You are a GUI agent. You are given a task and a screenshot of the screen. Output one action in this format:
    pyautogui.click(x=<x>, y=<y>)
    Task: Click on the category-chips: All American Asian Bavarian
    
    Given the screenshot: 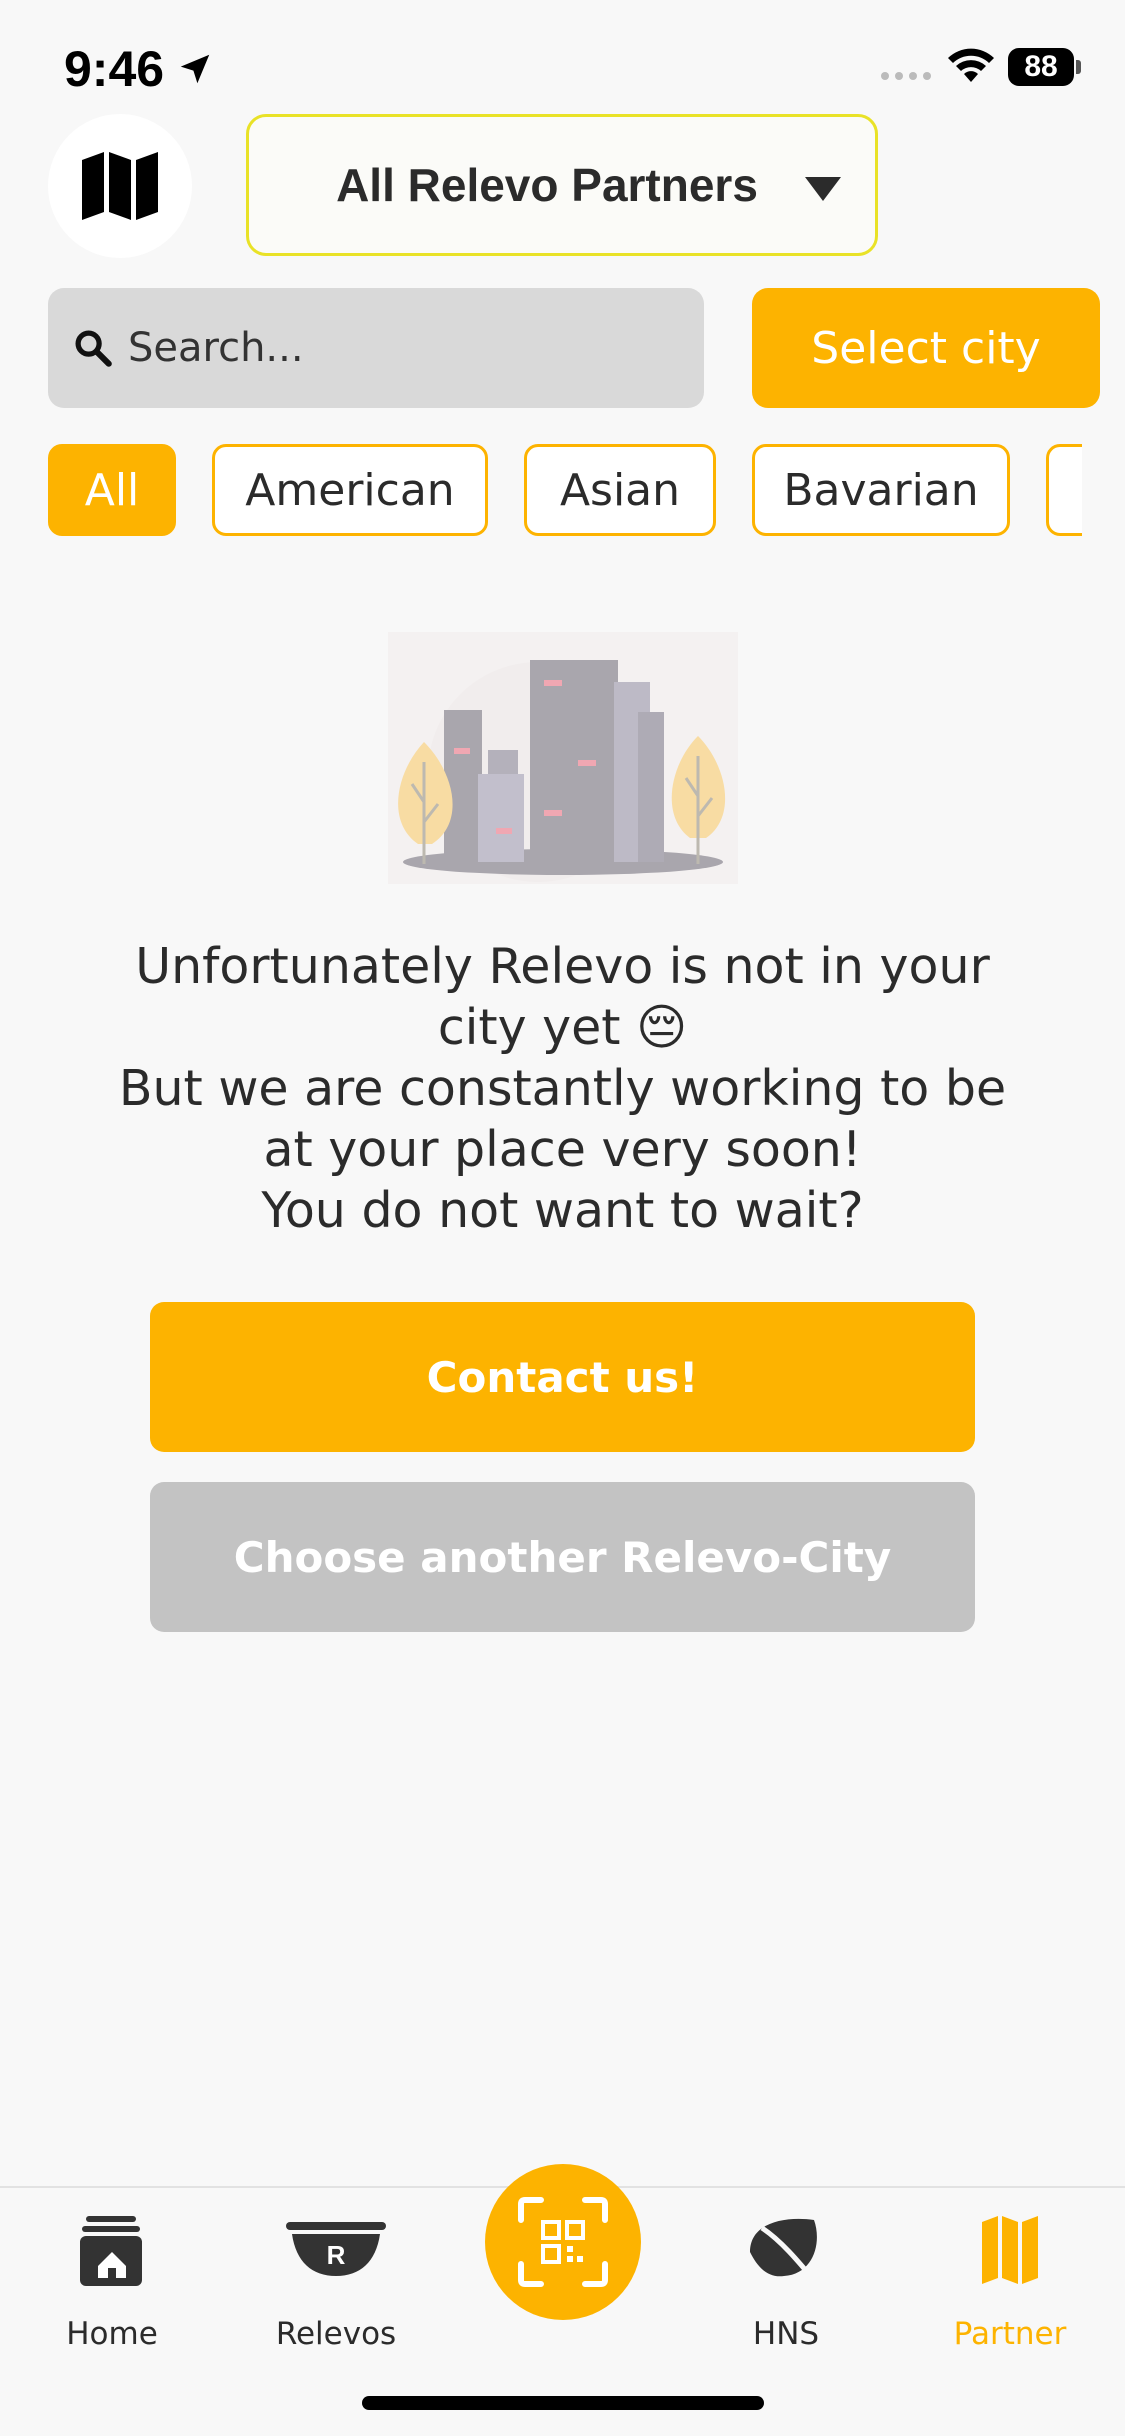 What is the action you would take?
    pyautogui.click(x=565, y=491)
    